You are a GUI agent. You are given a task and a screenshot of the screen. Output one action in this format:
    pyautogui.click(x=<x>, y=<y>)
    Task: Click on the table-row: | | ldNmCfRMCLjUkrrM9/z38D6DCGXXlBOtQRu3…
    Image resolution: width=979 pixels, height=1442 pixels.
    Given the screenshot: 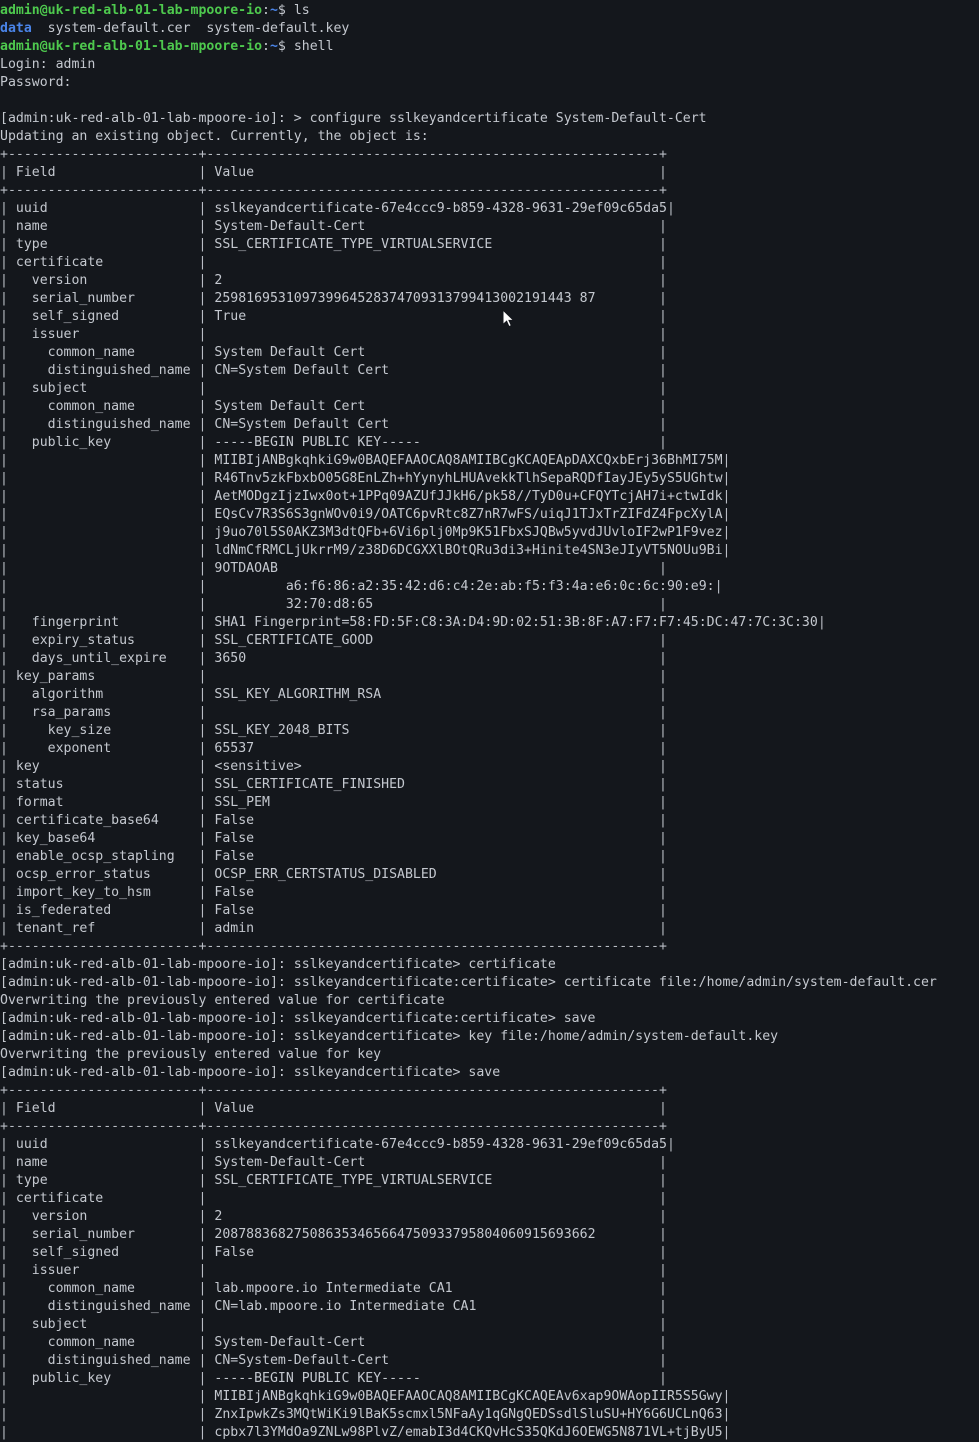 What is the action you would take?
    pyautogui.click(x=365, y=550)
    